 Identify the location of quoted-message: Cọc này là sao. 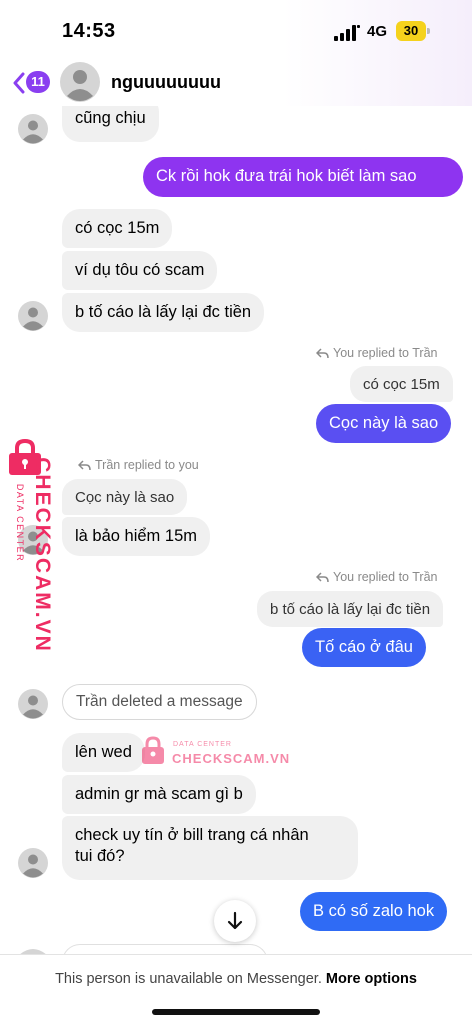
(125, 497).